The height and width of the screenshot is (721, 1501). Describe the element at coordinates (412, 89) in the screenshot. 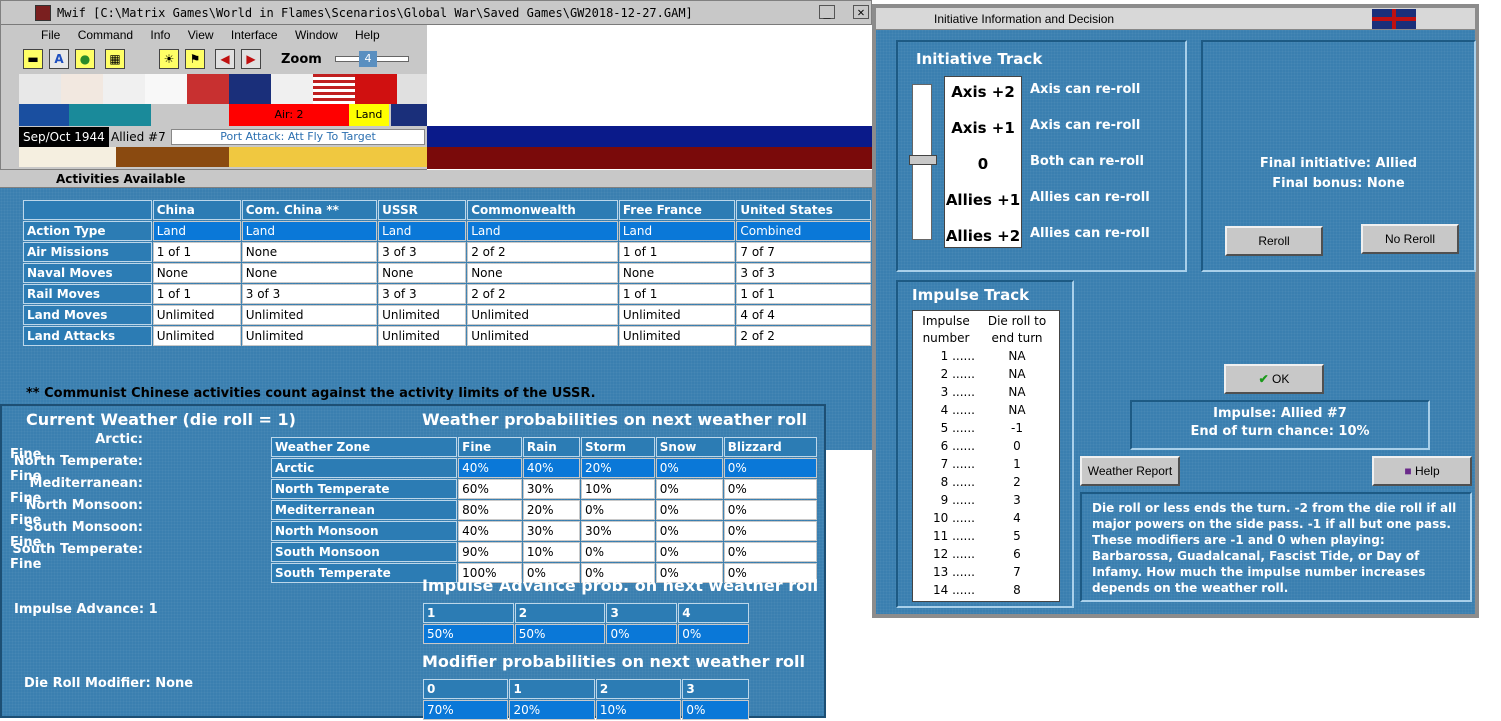

I see `flag-china-nationalist-icon` at that location.